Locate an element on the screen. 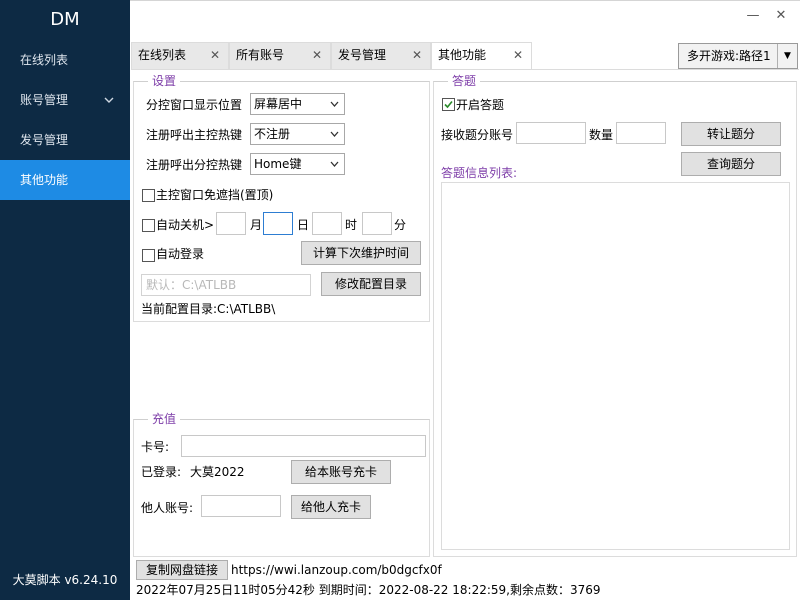 This screenshot has height=600, width=800. no-occlude-label: 主控窗口免遮挡(置顶) is located at coordinates (215, 195).